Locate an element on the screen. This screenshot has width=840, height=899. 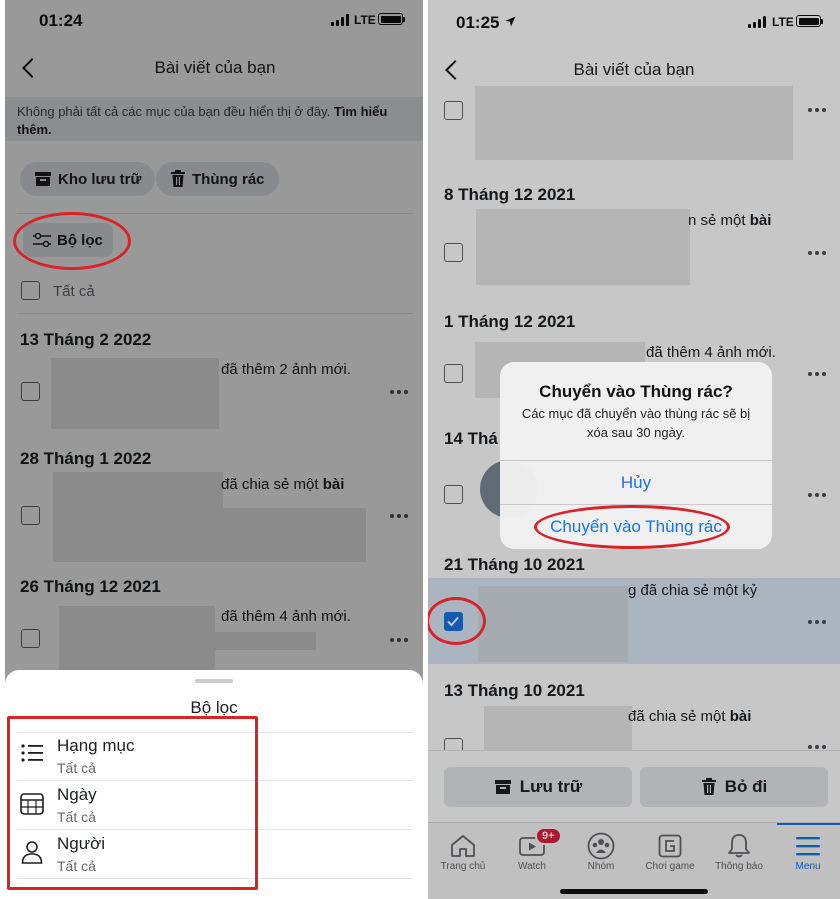
sheet-title: Bộ lọc is located at coordinates (214, 707).